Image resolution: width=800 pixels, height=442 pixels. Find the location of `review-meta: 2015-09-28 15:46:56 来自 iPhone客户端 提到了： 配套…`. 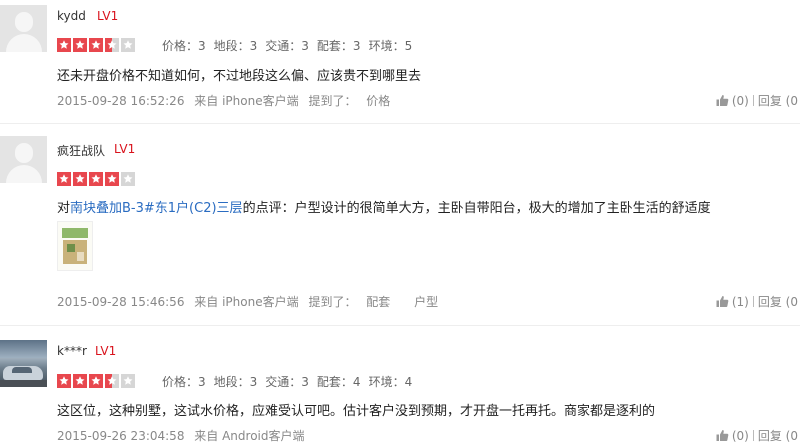

review-meta: 2015-09-28 15:46:56 来自 iPhone客户端 提到了： 配套… is located at coordinates (250, 301).